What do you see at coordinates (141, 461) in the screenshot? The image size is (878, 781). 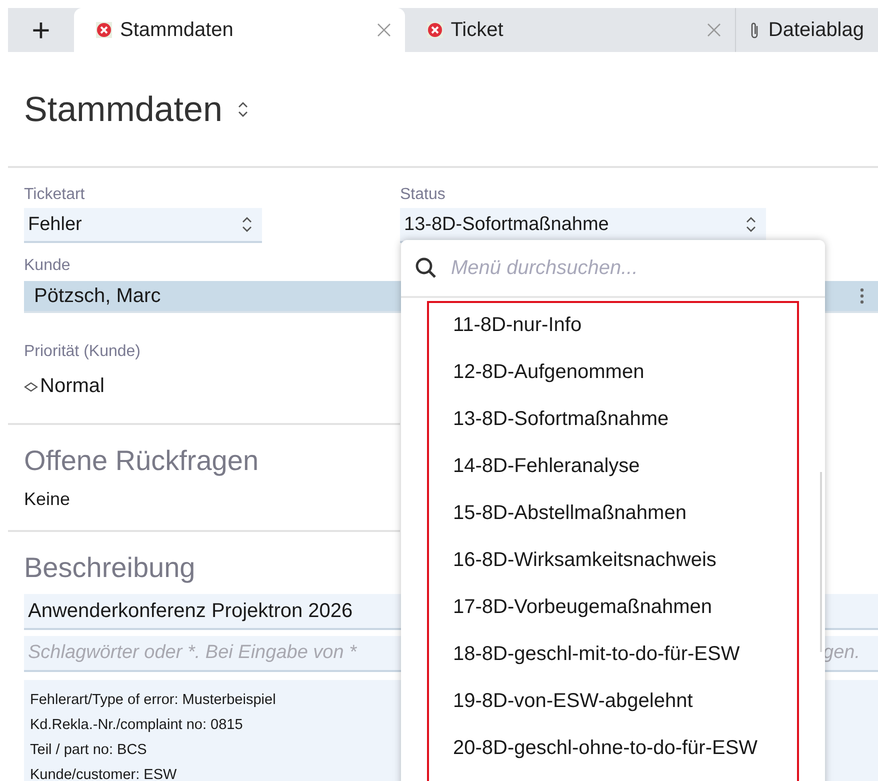 I see `section-title: Offene Rückfragen` at bounding box center [141, 461].